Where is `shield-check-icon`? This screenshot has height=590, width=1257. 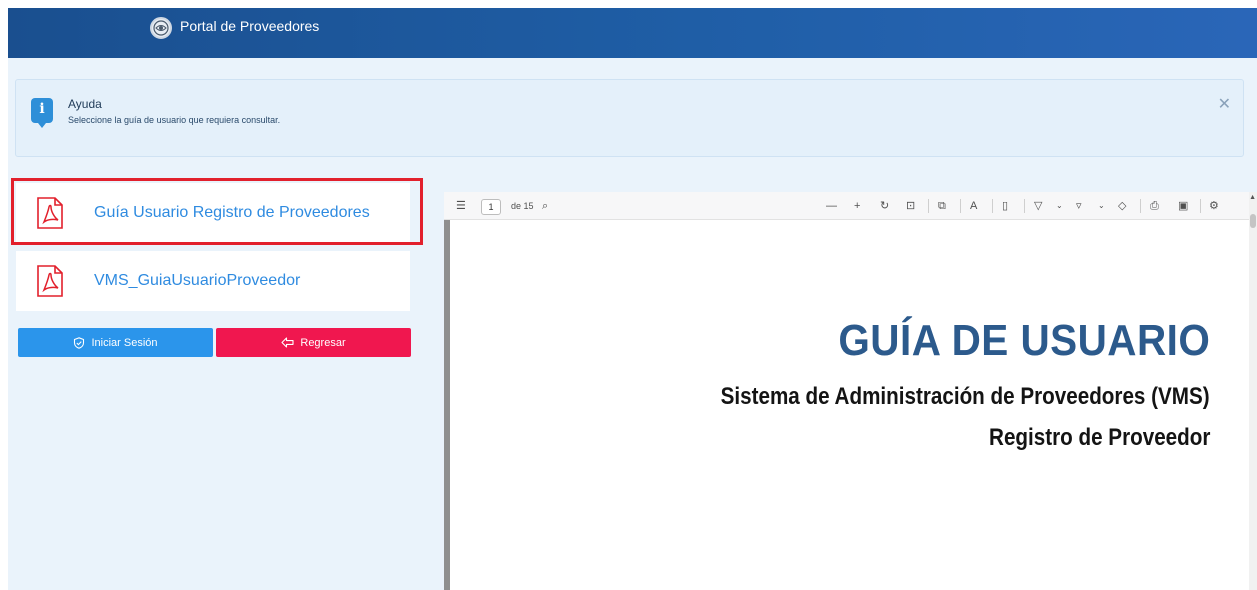 shield-check-icon is located at coordinates (79, 342).